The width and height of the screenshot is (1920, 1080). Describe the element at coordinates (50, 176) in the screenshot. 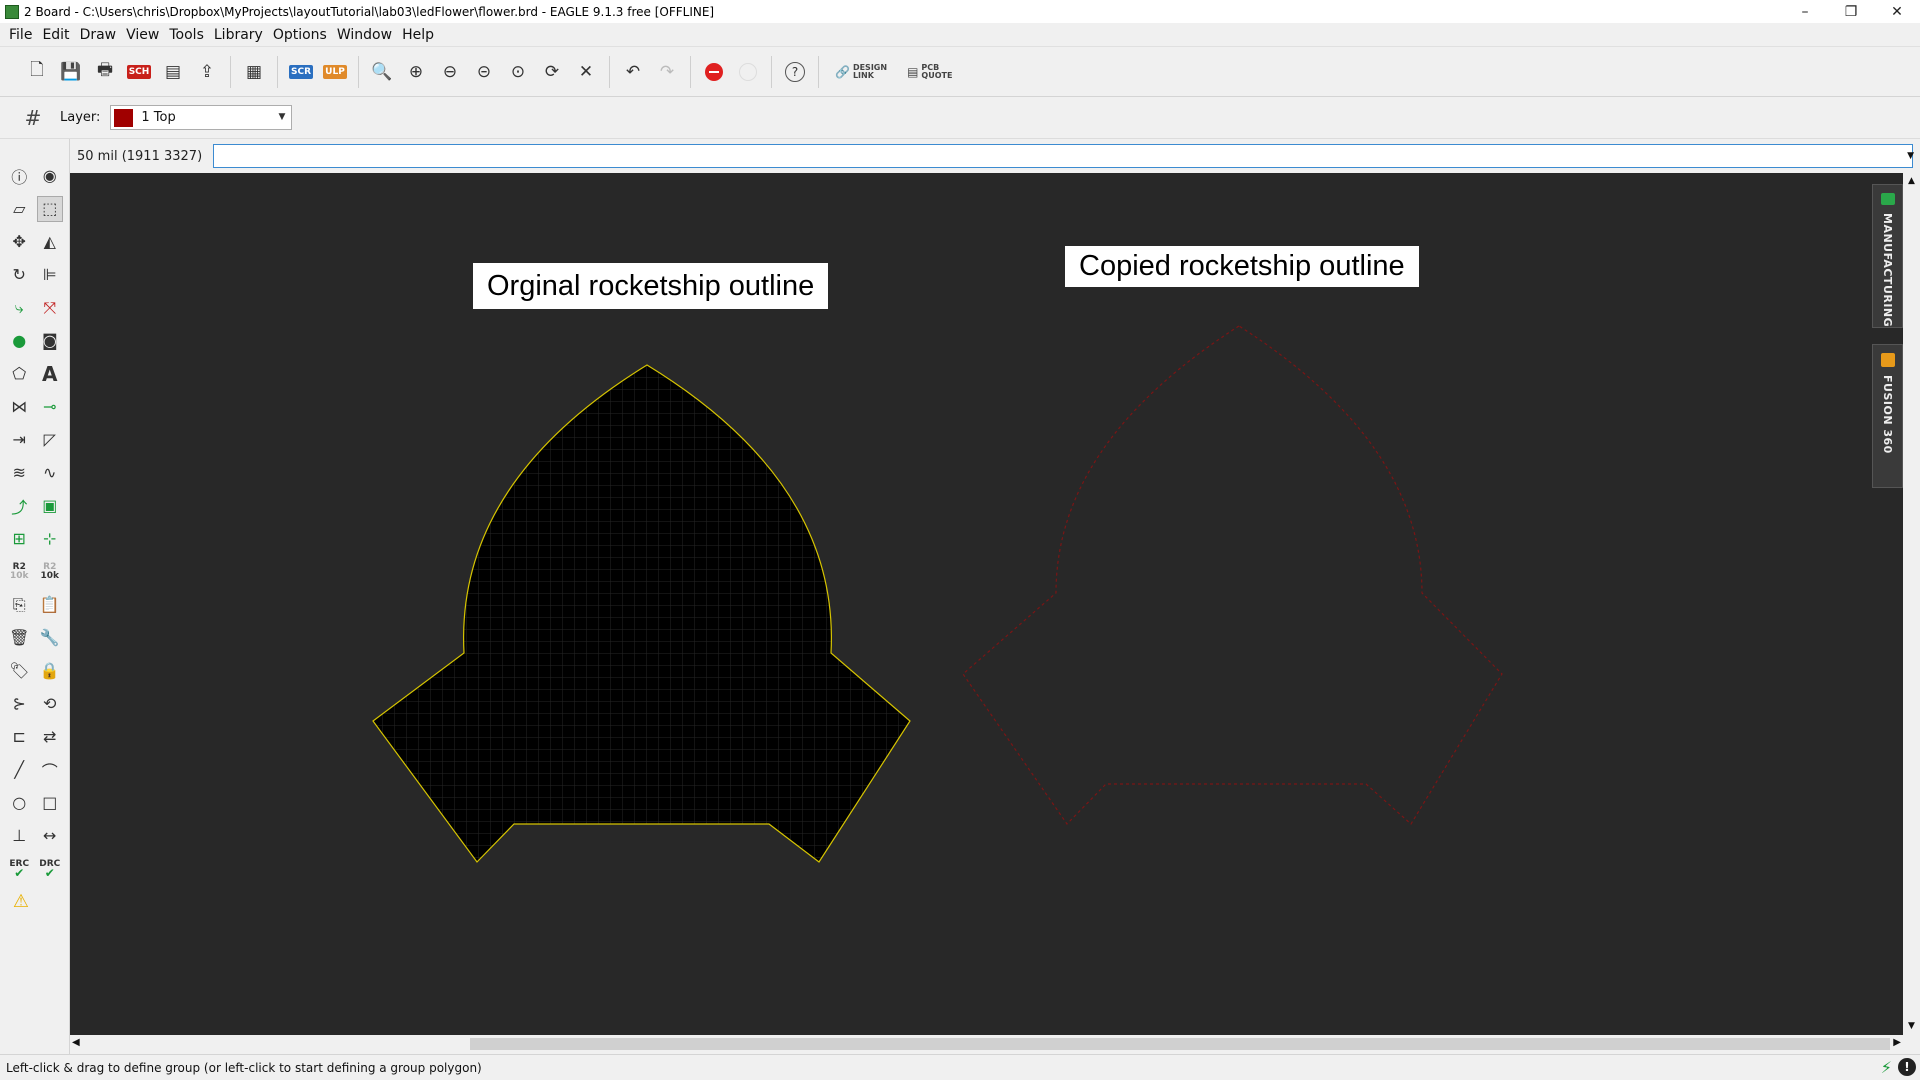

I see `show-eye-icon: ◉` at that location.